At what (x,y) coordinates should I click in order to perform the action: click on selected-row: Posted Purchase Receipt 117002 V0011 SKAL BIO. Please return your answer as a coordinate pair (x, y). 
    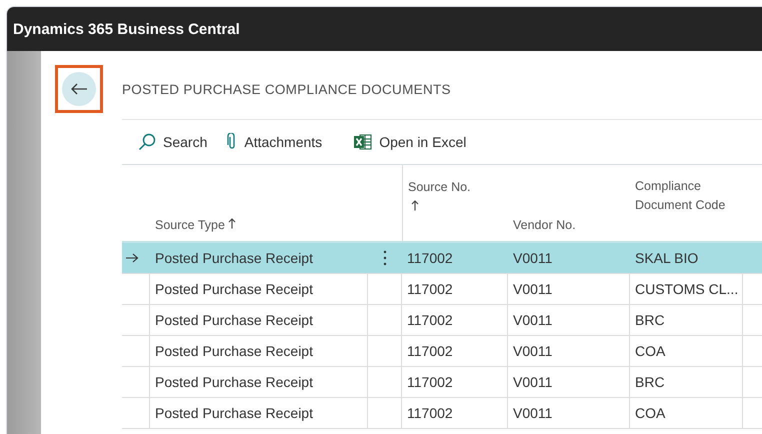
    Looking at the image, I should click on (442, 258).